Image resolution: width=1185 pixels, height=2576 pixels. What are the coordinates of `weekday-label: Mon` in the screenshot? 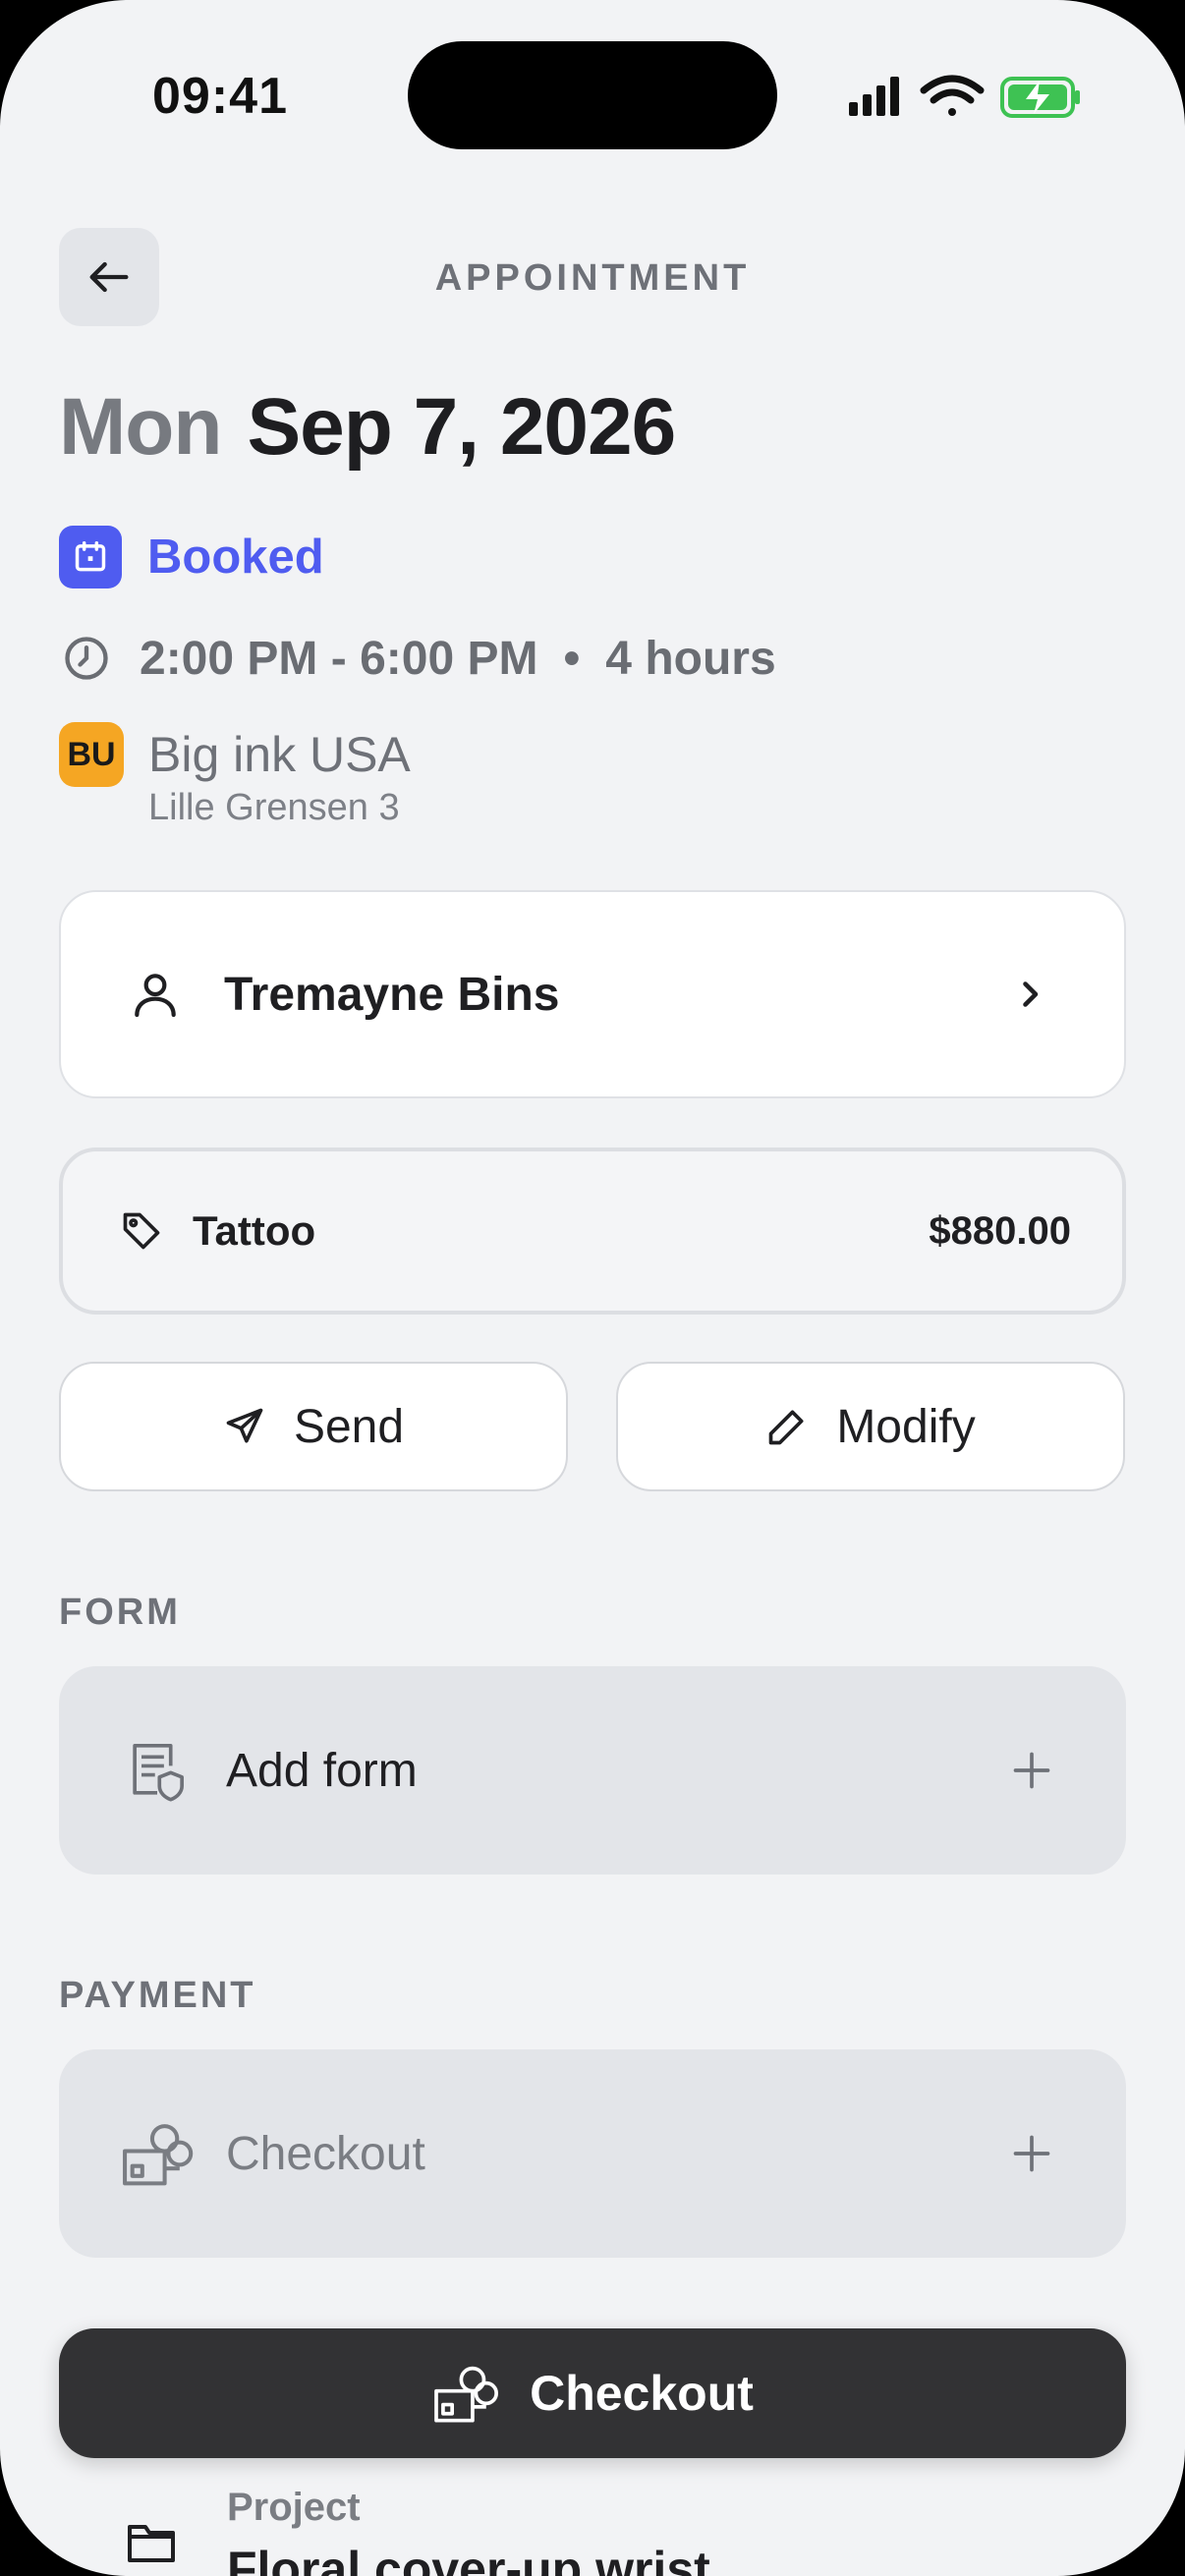 It's located at (140, 427).